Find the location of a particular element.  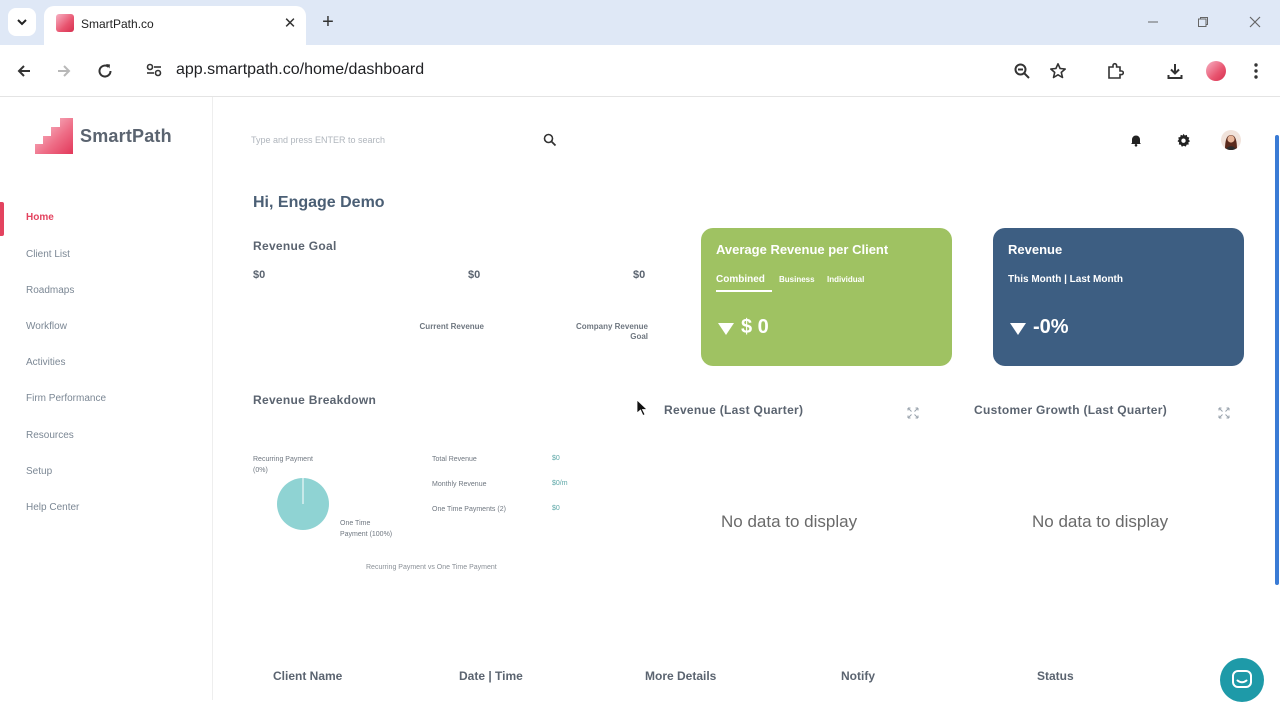

stat-label-one-time: One Time Payments (2) is located at coordinates (469, 509).